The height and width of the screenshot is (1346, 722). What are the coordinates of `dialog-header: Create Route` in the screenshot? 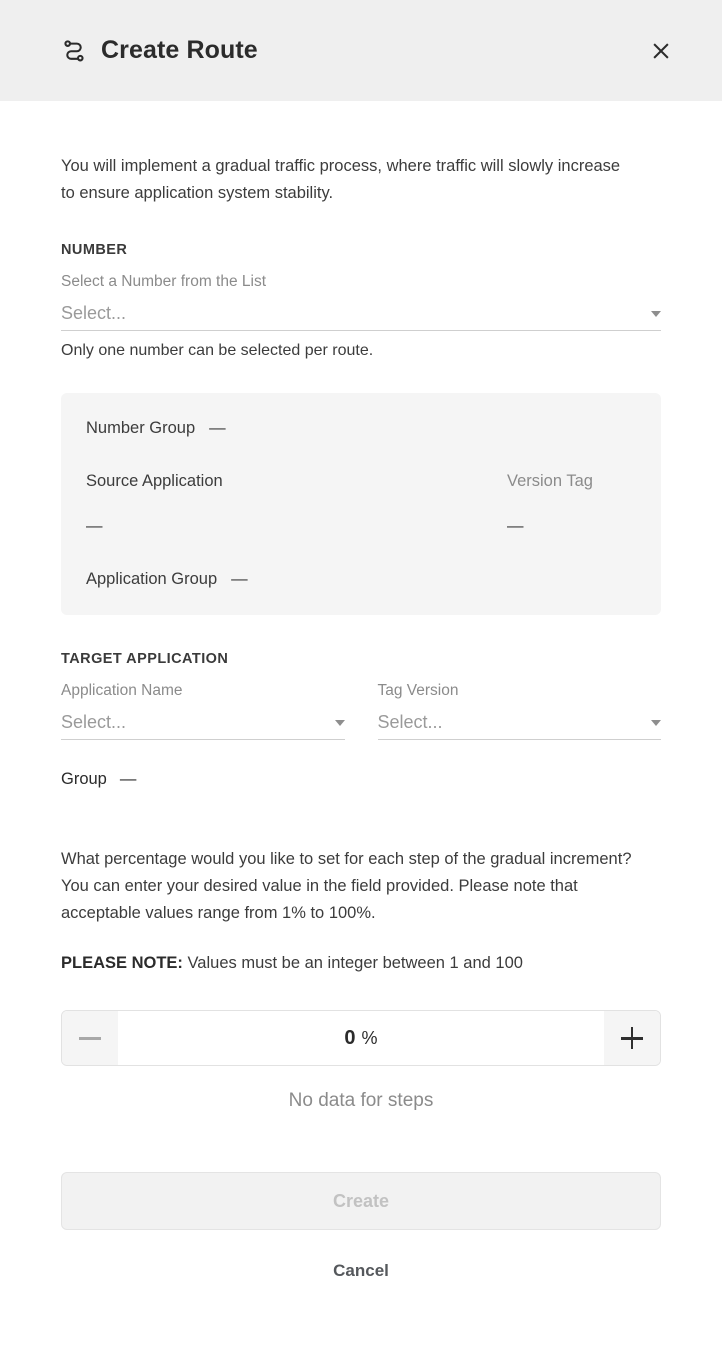 It's located at (361, 50).